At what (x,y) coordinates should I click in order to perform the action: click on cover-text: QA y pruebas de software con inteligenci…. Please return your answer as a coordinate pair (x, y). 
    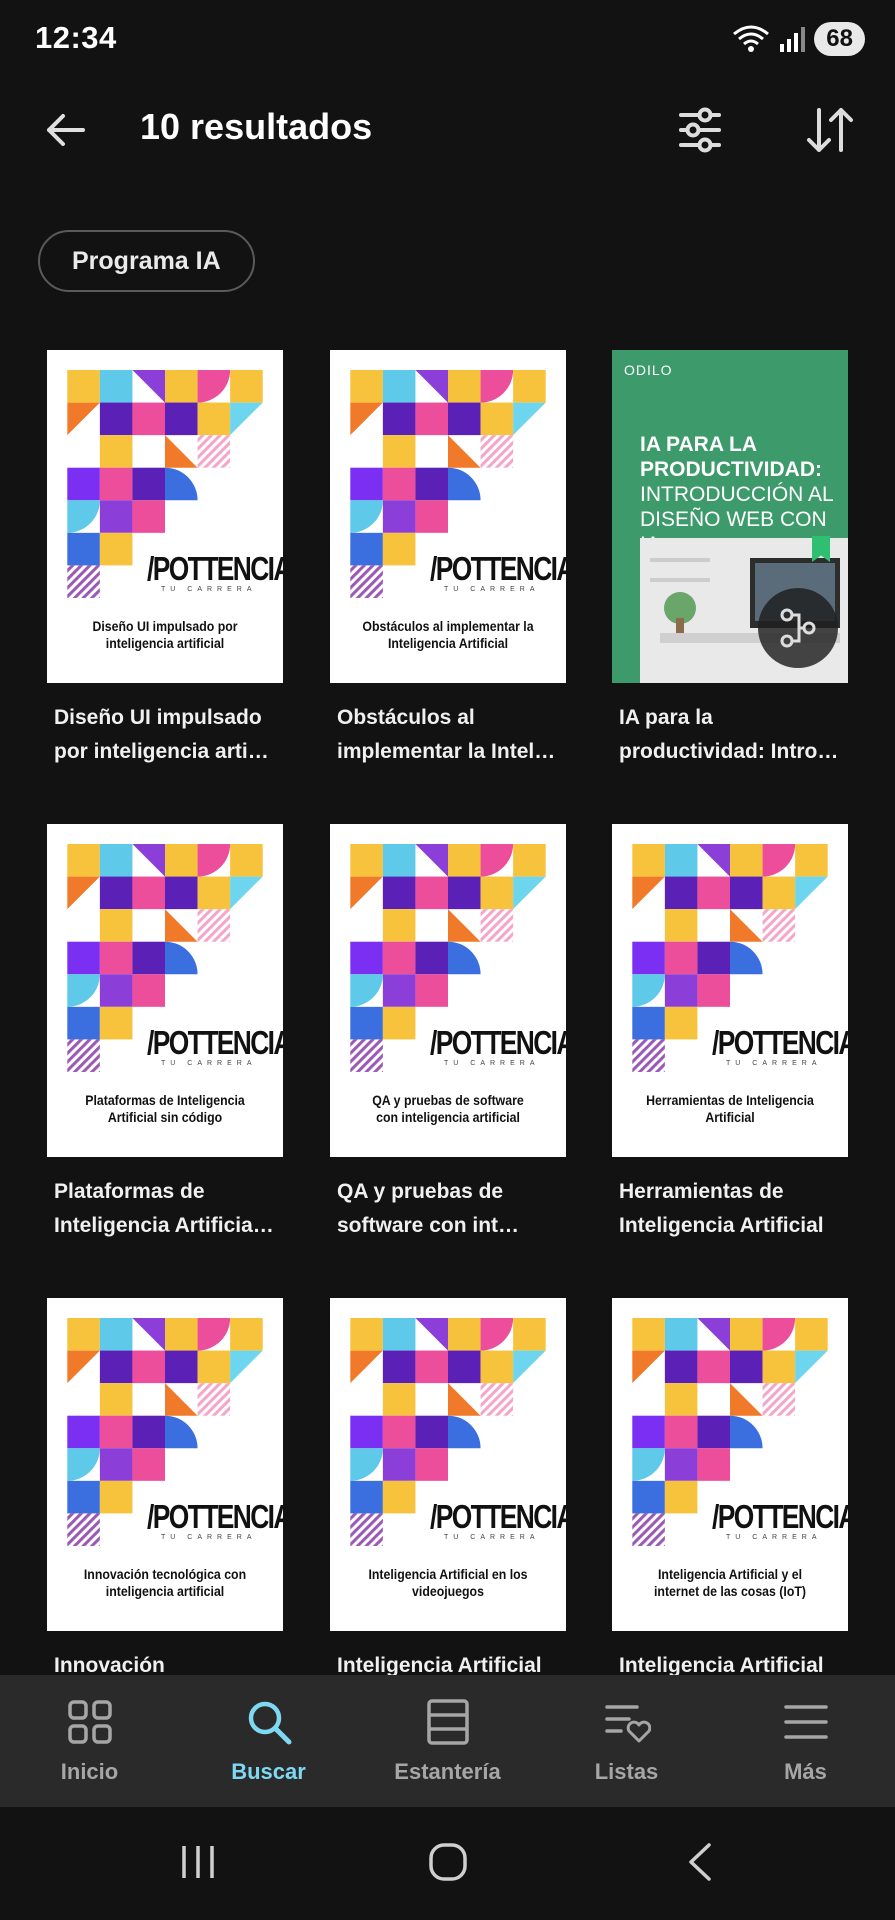
    Looking at the image, I should click on (448, 1108).